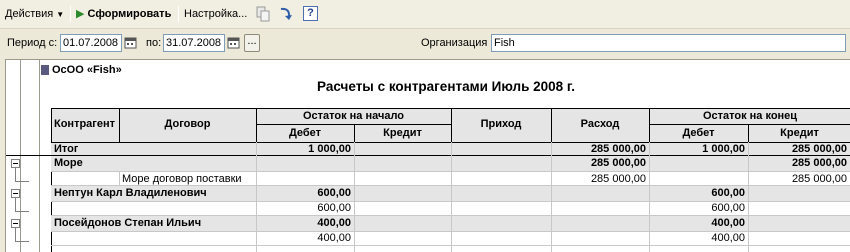 Image resolution: width=850 pixels, height=252 pixels. What do you see at coordinates (305, 133) in the screenshot?
I see `header-opening-debit: Дебет` at bounding box center [305, 133].